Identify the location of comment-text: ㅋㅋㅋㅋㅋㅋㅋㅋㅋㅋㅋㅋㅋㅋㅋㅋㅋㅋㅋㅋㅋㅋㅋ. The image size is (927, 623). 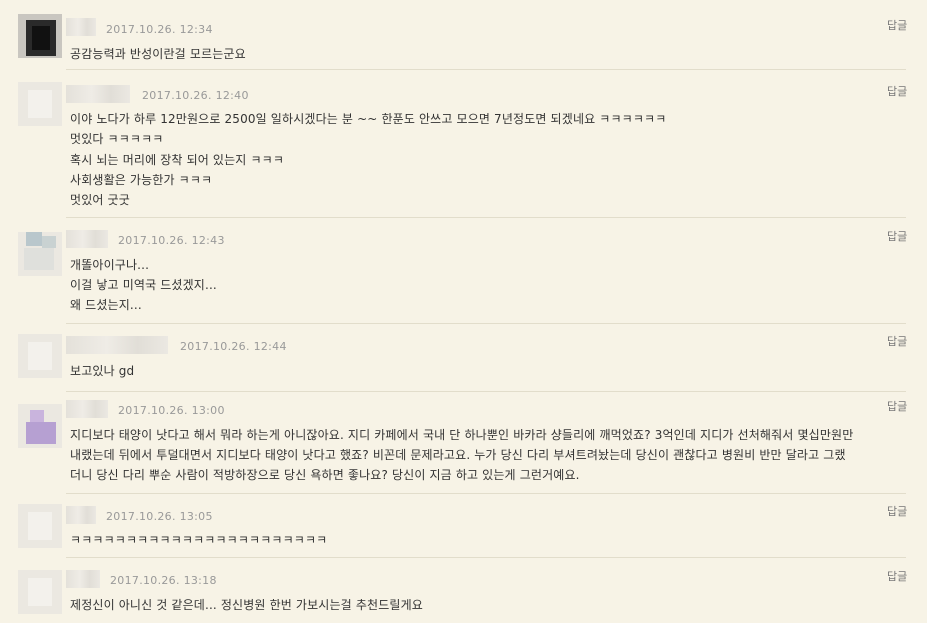
(199, 540).